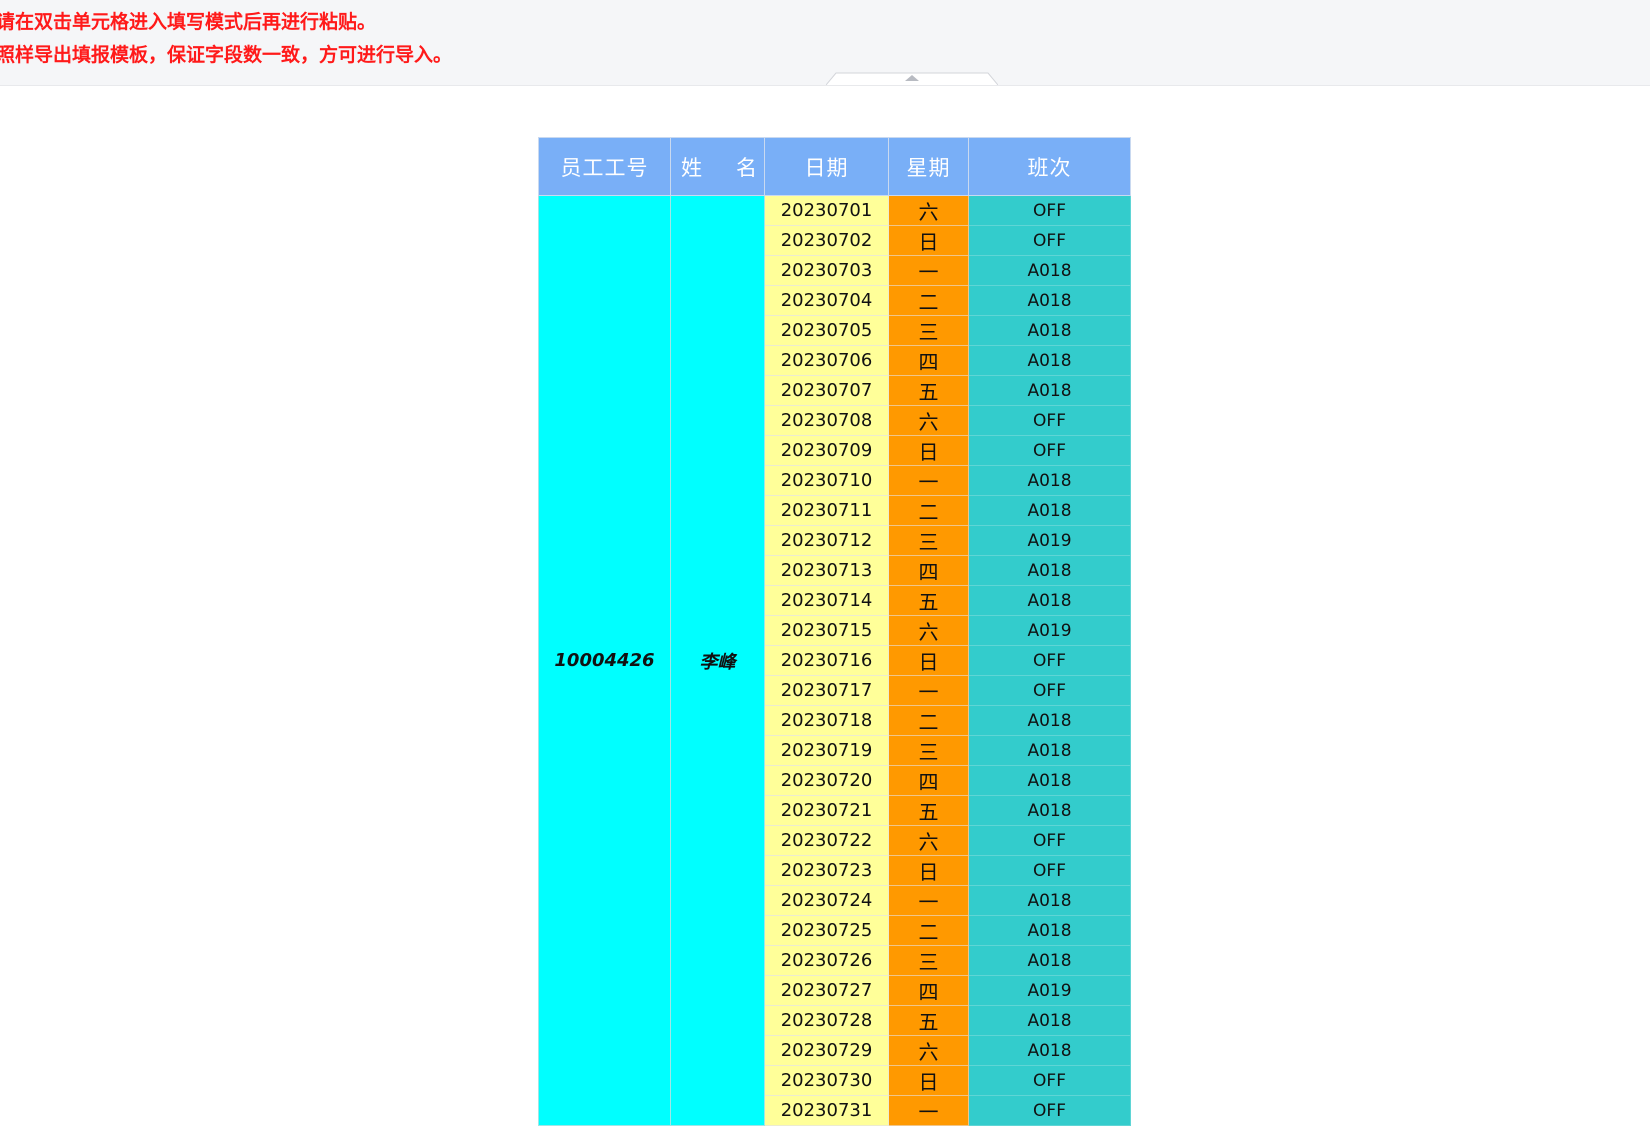  Describe the element at coordinates (826, 1110) in the screenshot. I see `date-cell: 20230731` at that location.